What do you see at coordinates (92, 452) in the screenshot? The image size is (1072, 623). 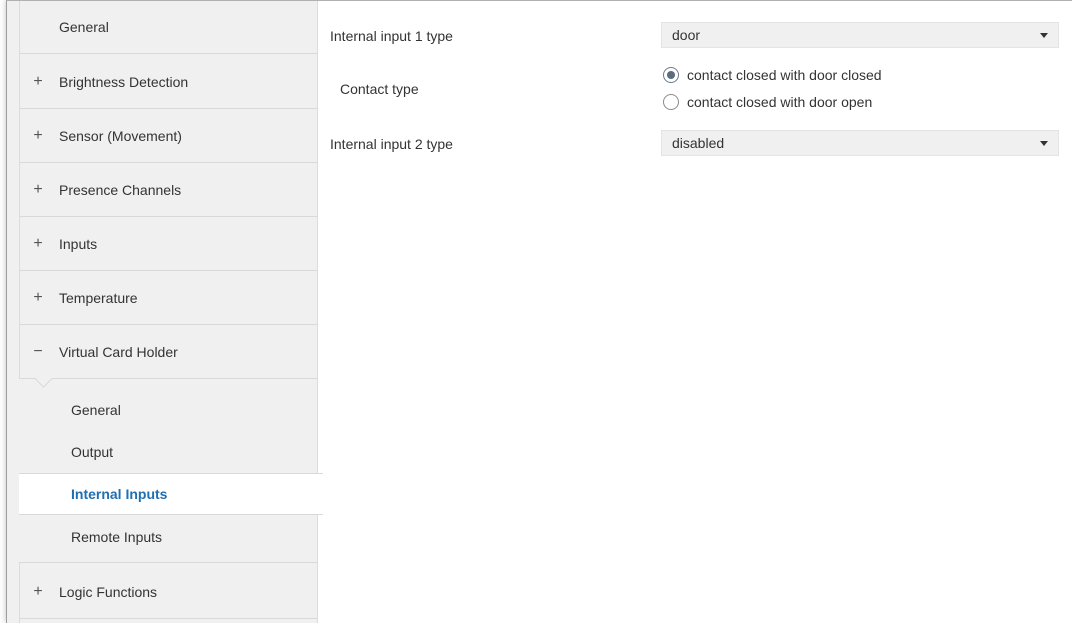 I see `sub-item-label: Output` at bounding box center [92, 452].